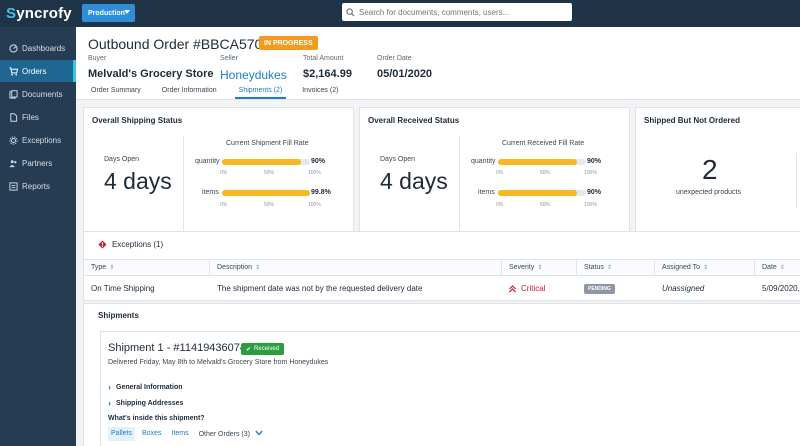  I want to click on order-date-field: Order Date 05/01/2020, so click(405, 67).